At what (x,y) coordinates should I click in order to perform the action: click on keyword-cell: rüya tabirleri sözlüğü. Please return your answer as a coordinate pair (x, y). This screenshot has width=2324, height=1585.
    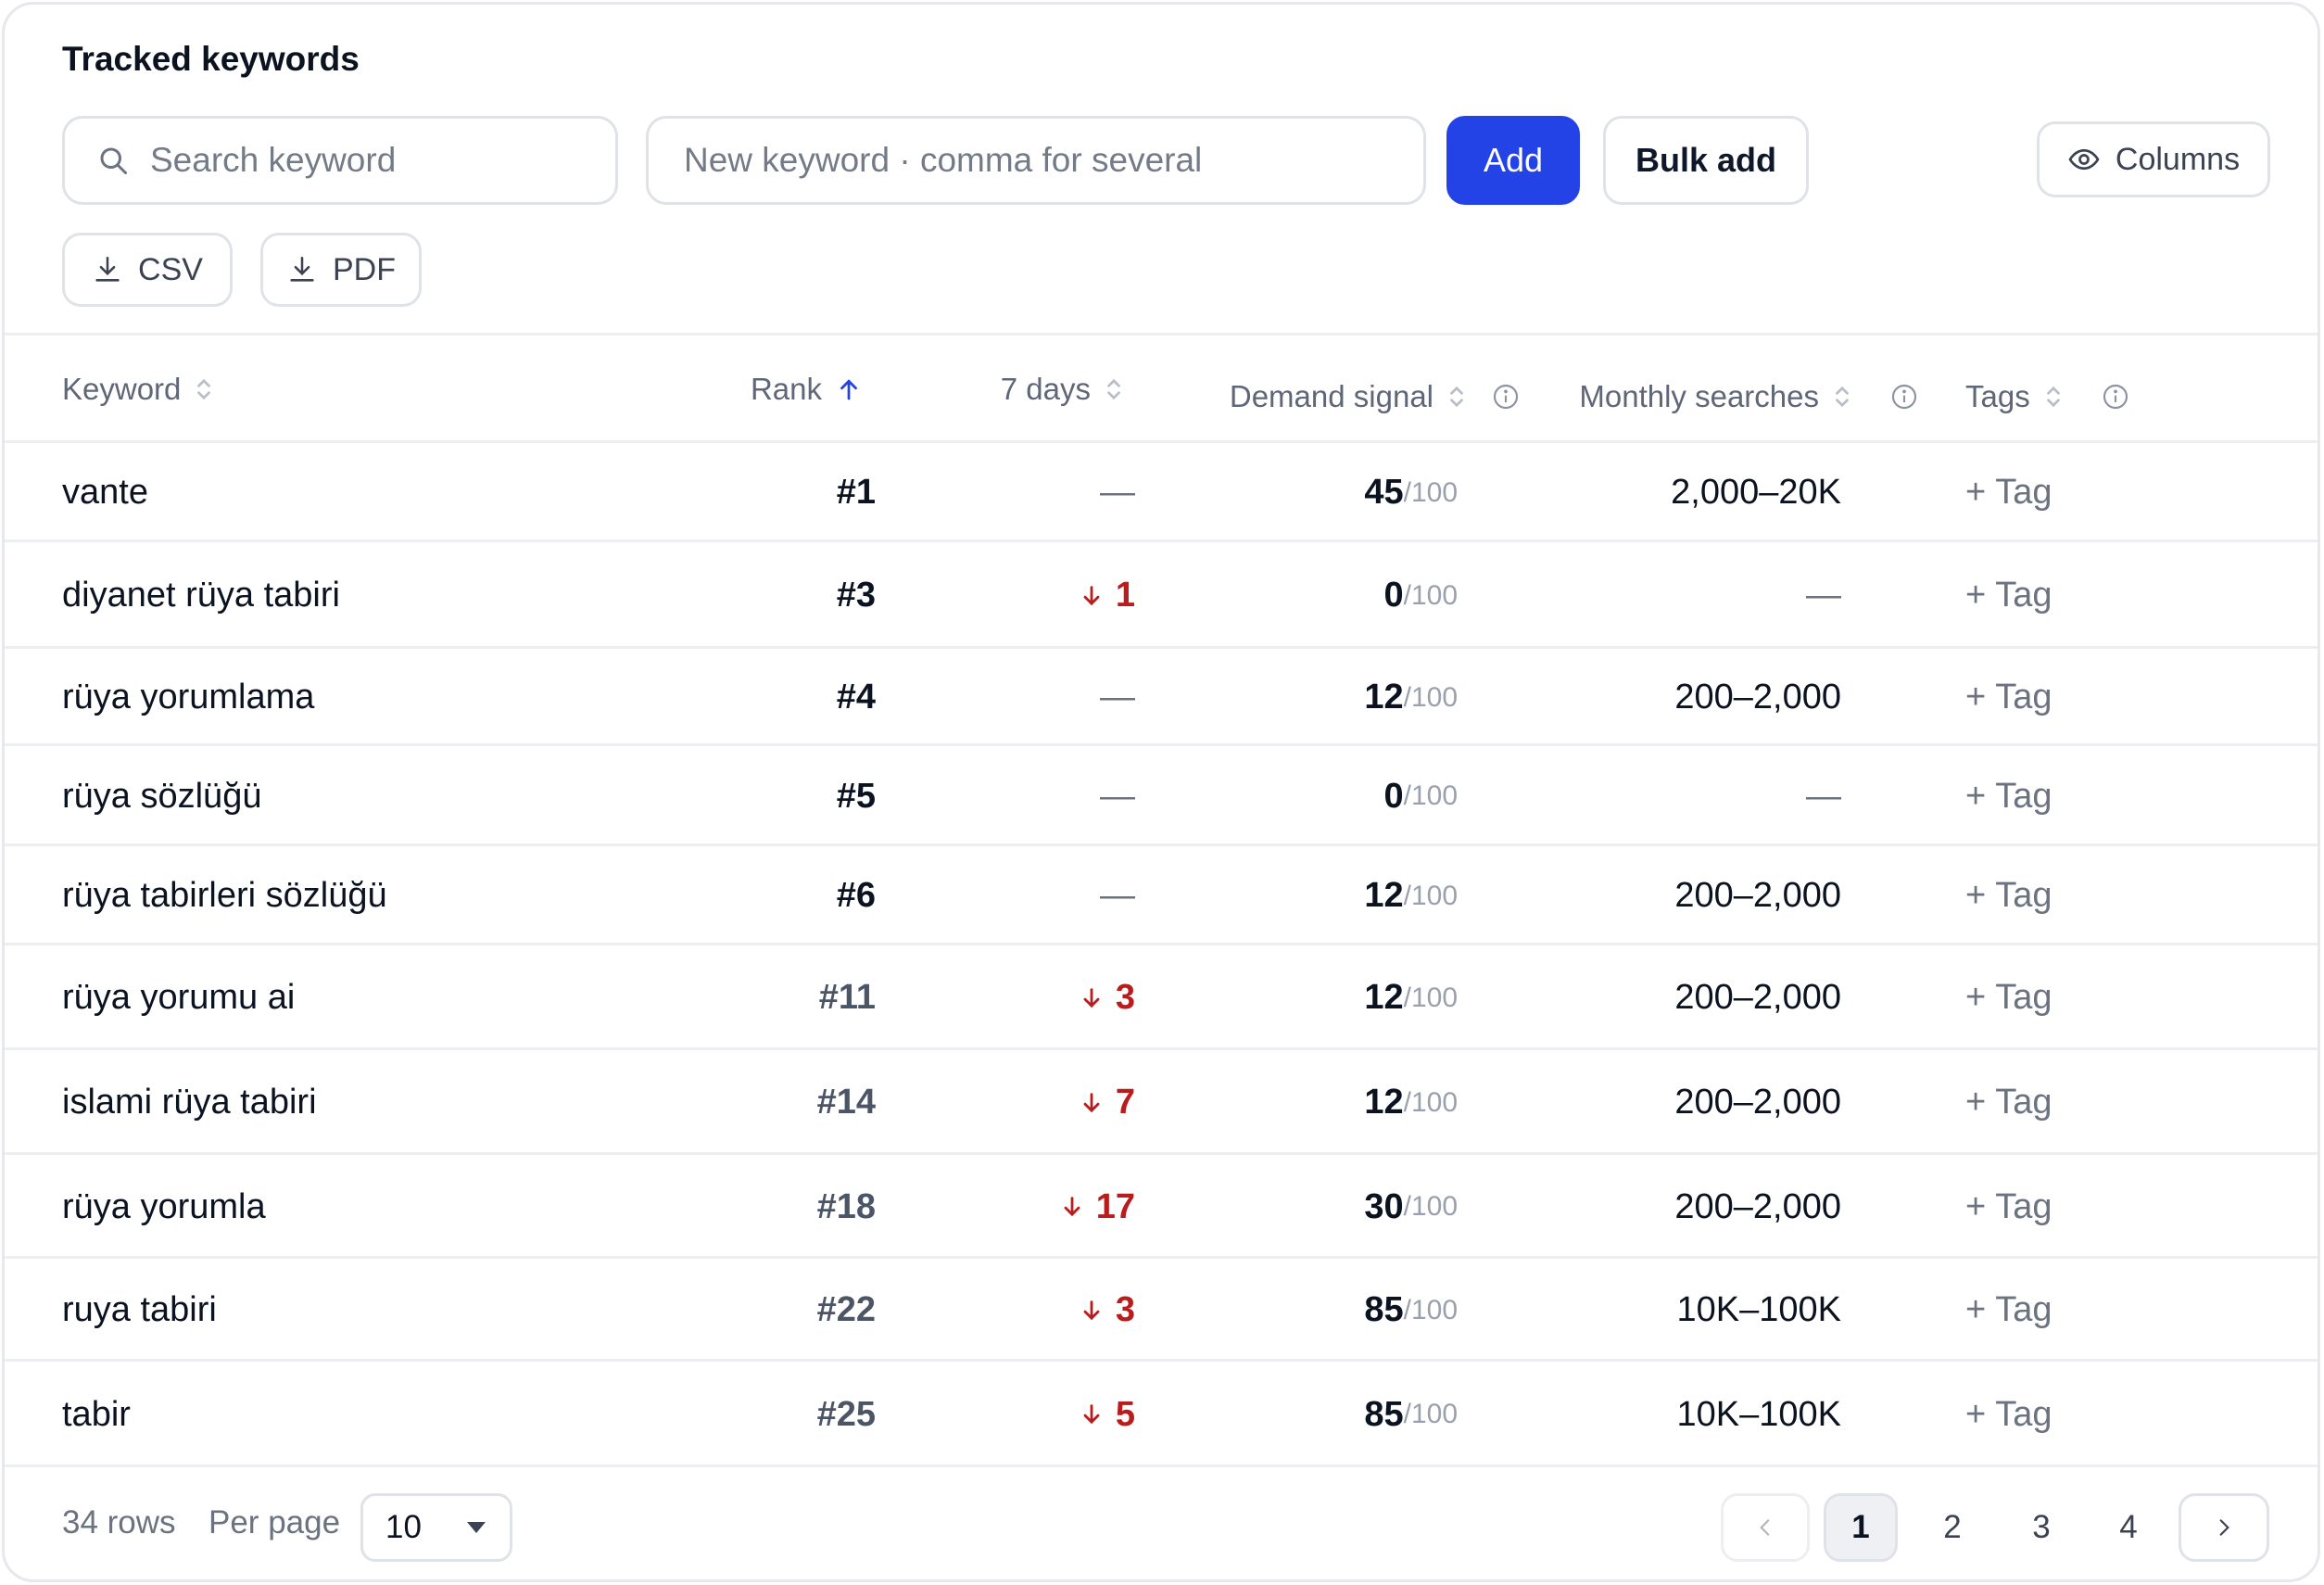
    Looking at the image, I should click on (224, 895).